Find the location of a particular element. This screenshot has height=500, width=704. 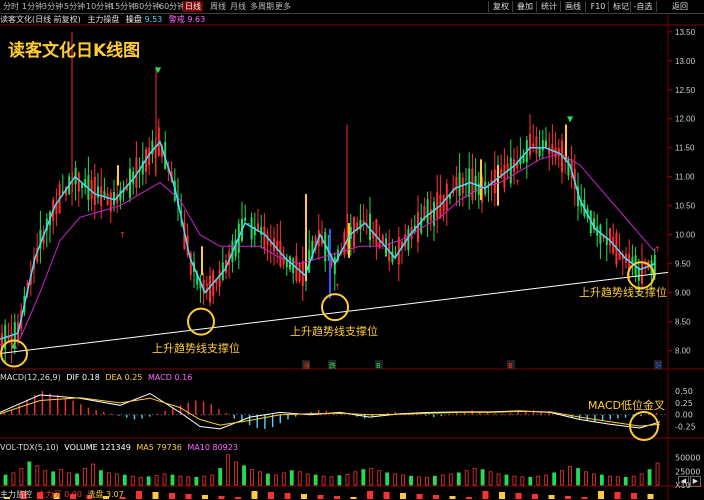

price-tick-label: 12.50 is located at coordinates (685, 90).